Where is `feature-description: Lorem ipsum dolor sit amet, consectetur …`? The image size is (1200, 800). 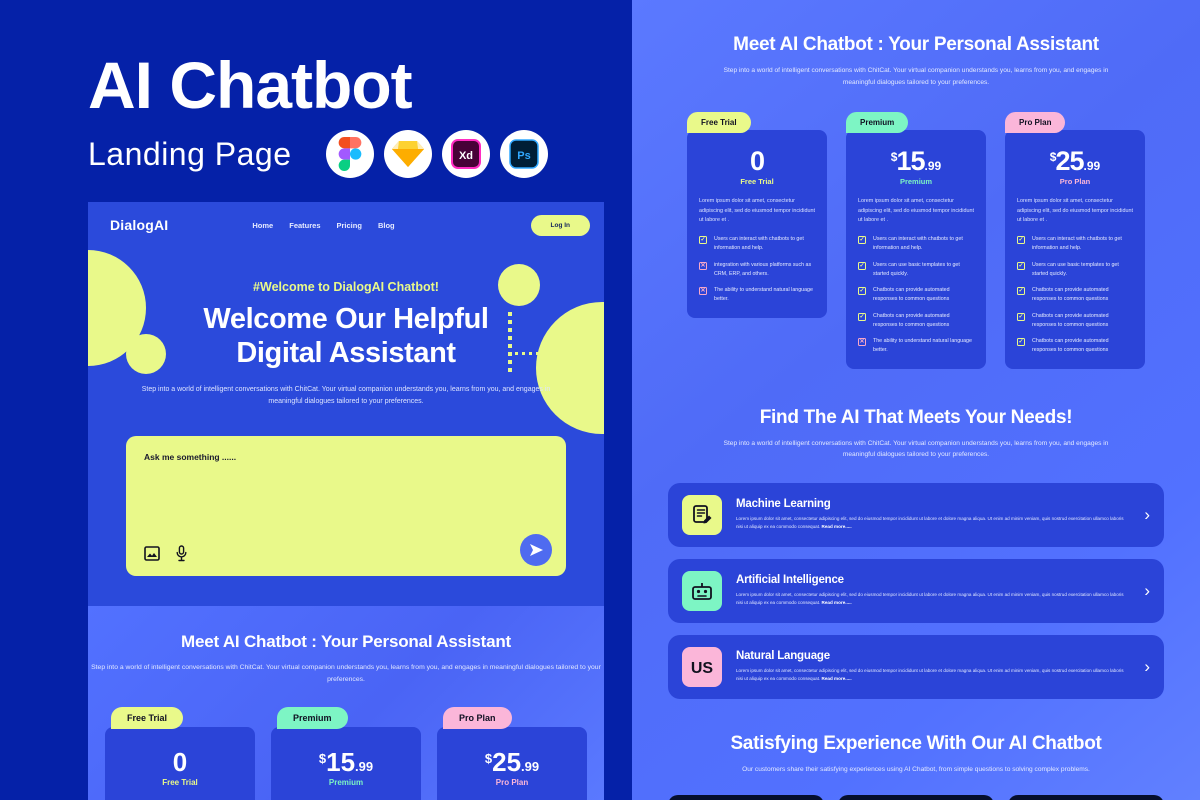
feature-description: Lorem ipsum dolor sit amet, consectetur … is located at coordinates (930, 599).